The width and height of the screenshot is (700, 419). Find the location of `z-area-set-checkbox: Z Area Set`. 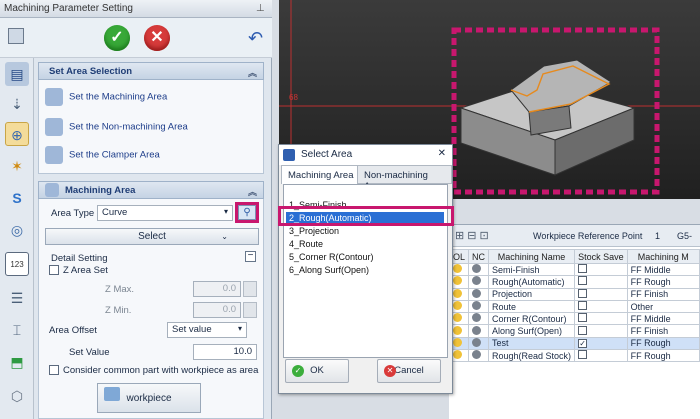

z-area-set-checkbox: Z Area Set is located at coordinates (78, 270).